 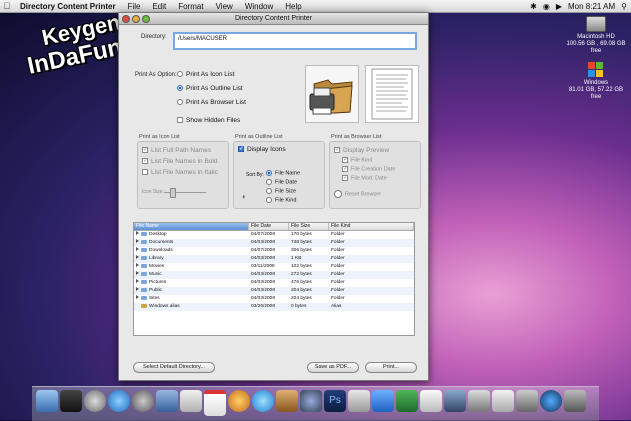 I want to click on table-row: Downloads 04/07/2008 306 bytes Folder, so click(x=274, y=251).